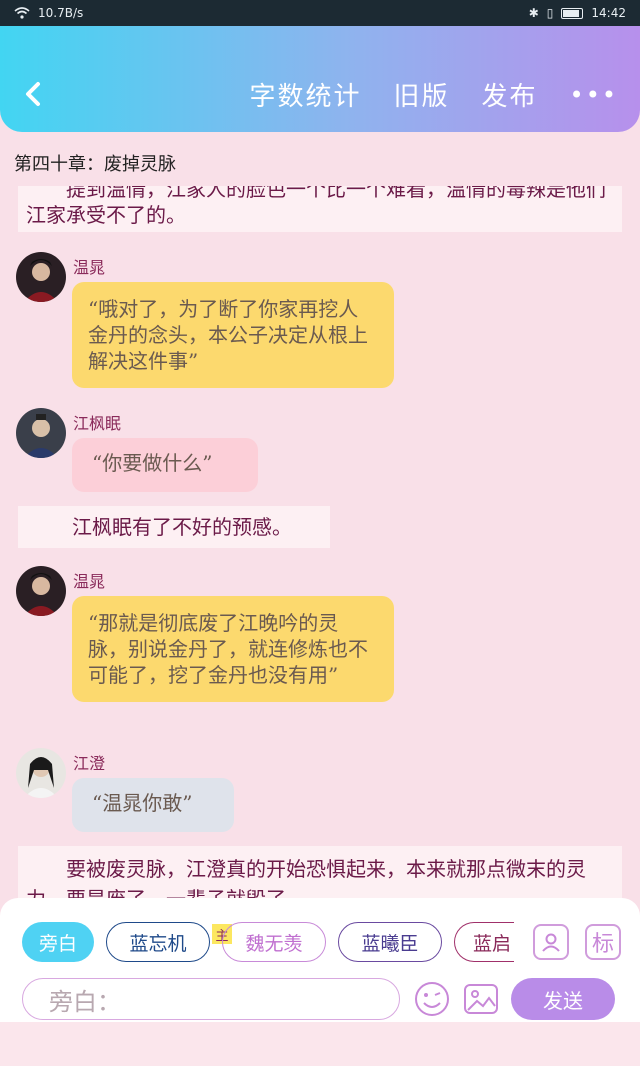 This screenshot has width=640, height=1066. I want to click on character-chip-narrator: 旁白, so click(58, 942).